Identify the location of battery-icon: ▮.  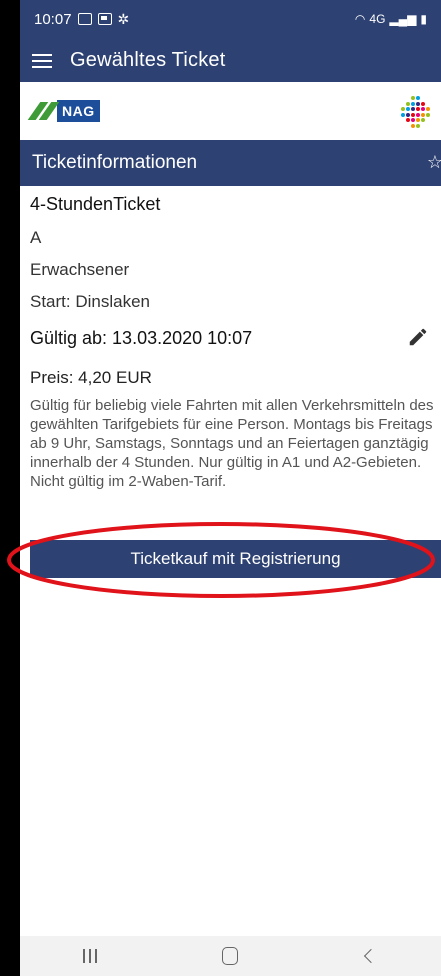
(423, 19).